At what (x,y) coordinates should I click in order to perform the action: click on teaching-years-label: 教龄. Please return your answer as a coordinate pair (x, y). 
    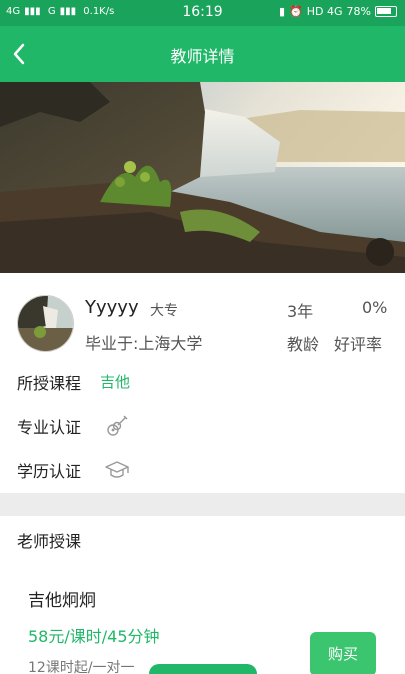
    Looking at the image, I should click on (303, 344).